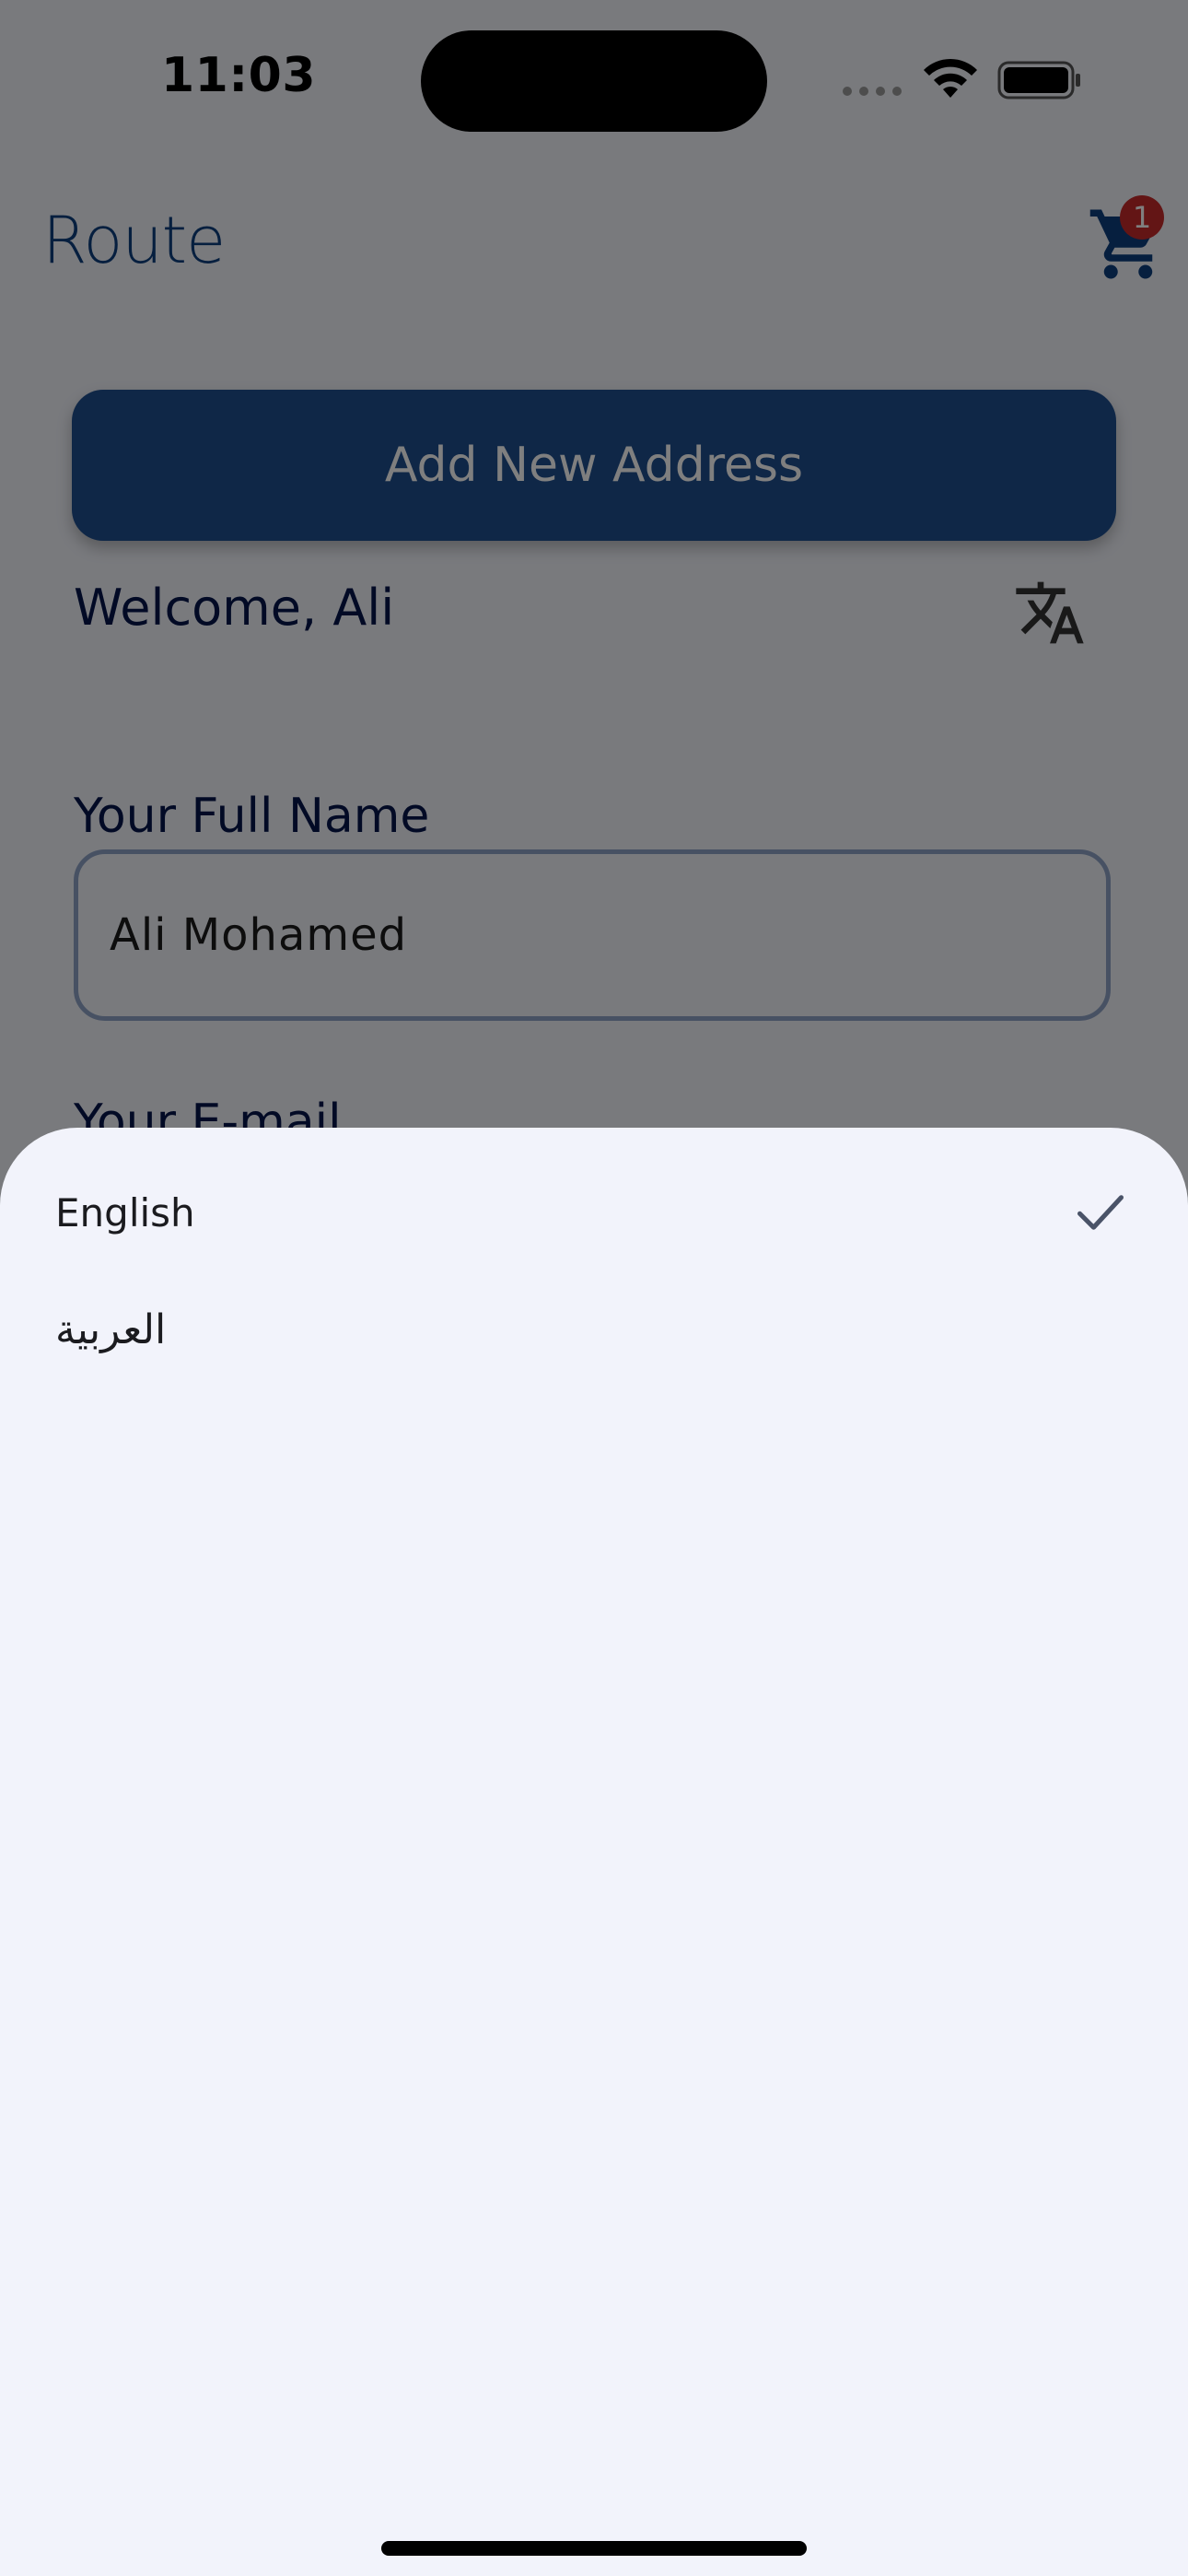  Describe the element at coordinates (1100, 1212) in the screenshot. I see `check-icon` at that location.